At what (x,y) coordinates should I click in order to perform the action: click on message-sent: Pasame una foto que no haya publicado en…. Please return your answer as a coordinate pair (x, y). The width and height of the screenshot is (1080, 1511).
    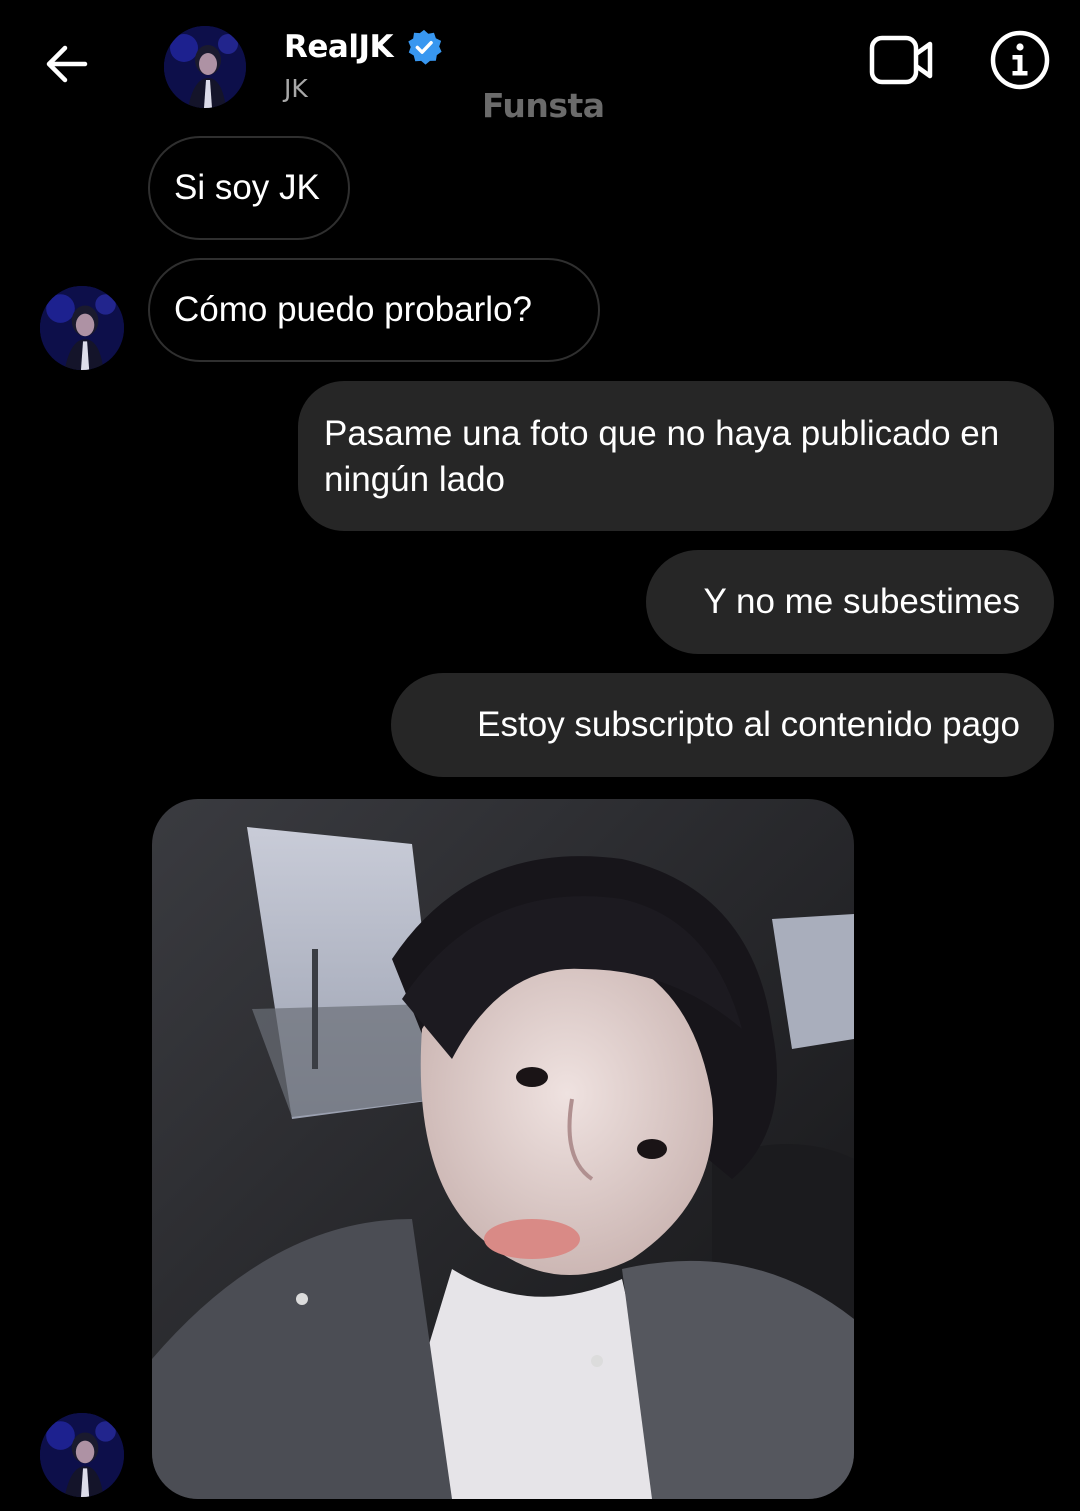
    Looking at the image, I should click on (676, 456).